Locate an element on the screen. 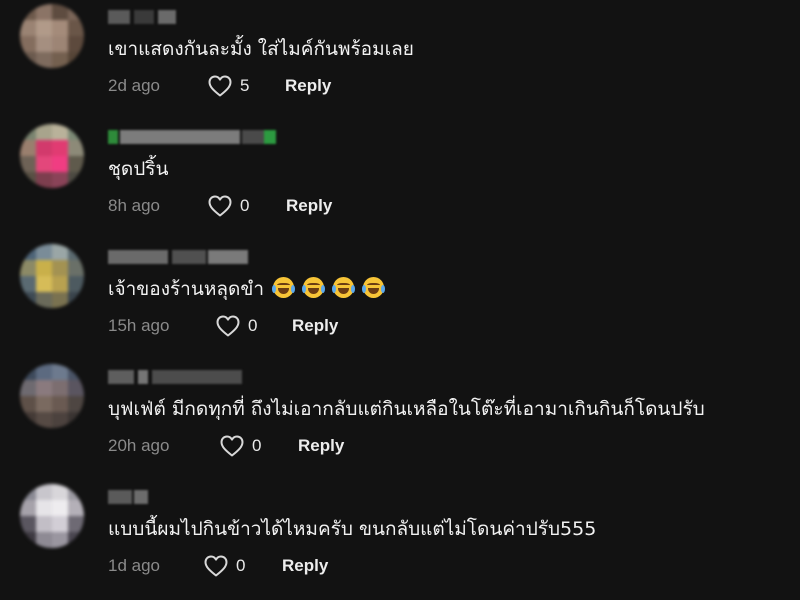 This screenshot has height=600, width=800. timestamp: 1d ago is located at coordinates (134, 565).